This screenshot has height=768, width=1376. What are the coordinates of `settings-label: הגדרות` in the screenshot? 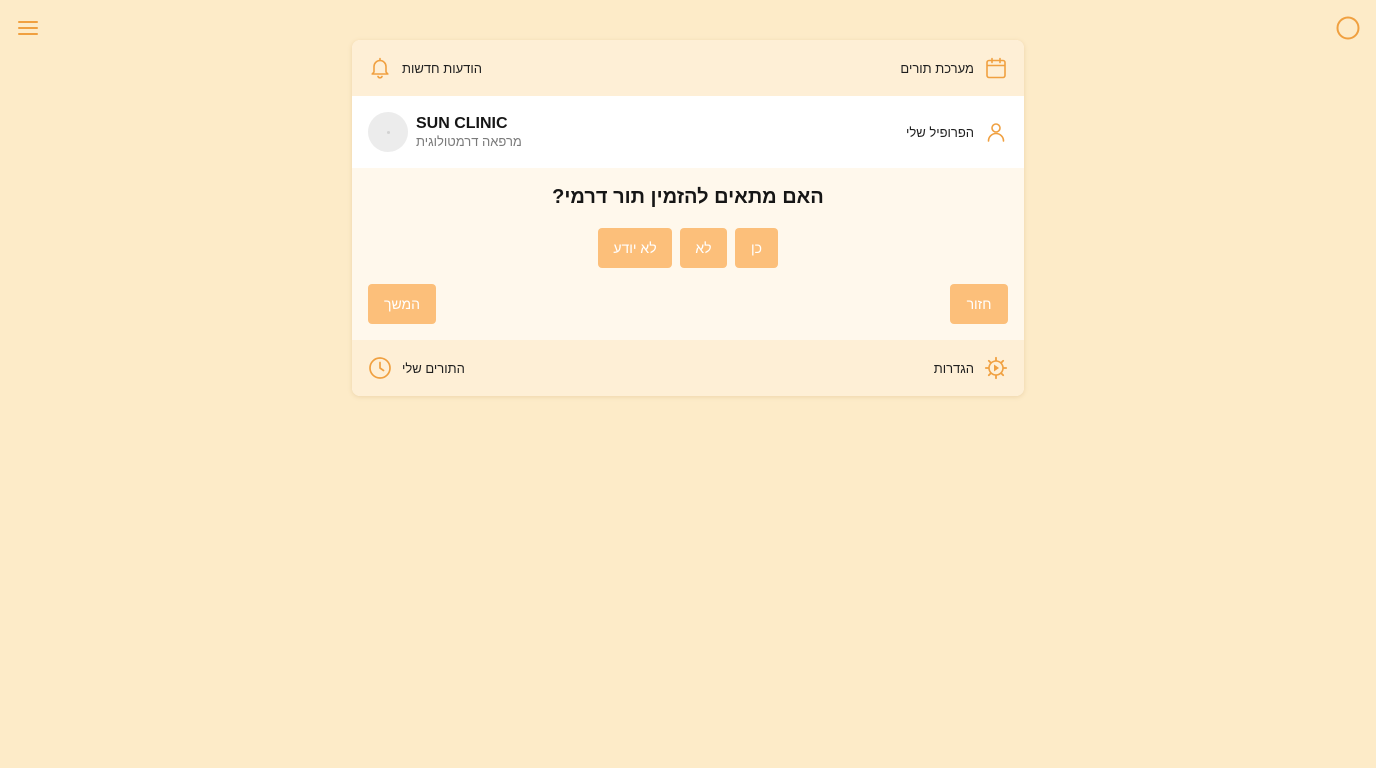 It's located at (953, 368).